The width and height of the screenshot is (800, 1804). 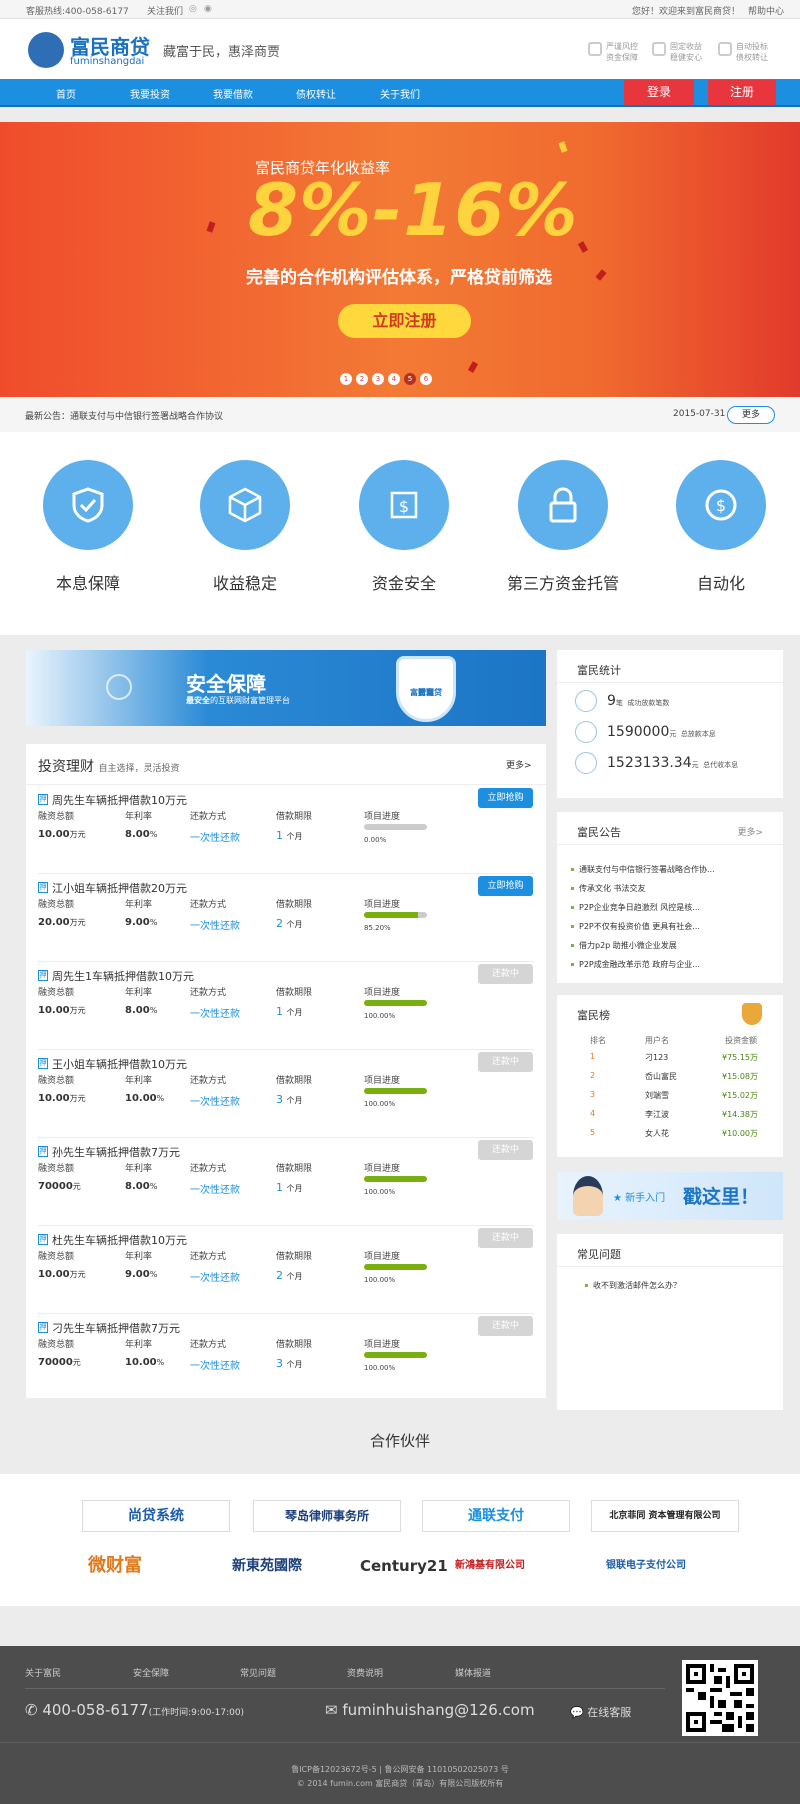 I want to click on header-rate: 年利率, so click(x=139, y=1081).